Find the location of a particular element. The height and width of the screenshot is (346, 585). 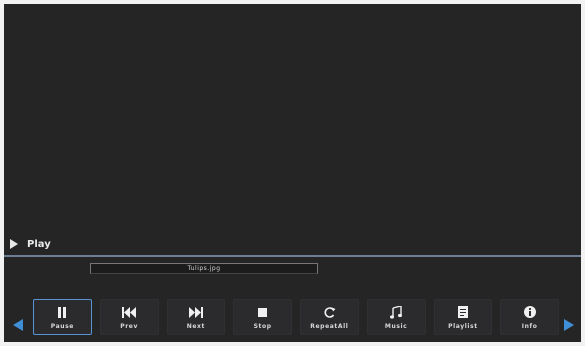

play-icon is located at coordinates (14, 244).